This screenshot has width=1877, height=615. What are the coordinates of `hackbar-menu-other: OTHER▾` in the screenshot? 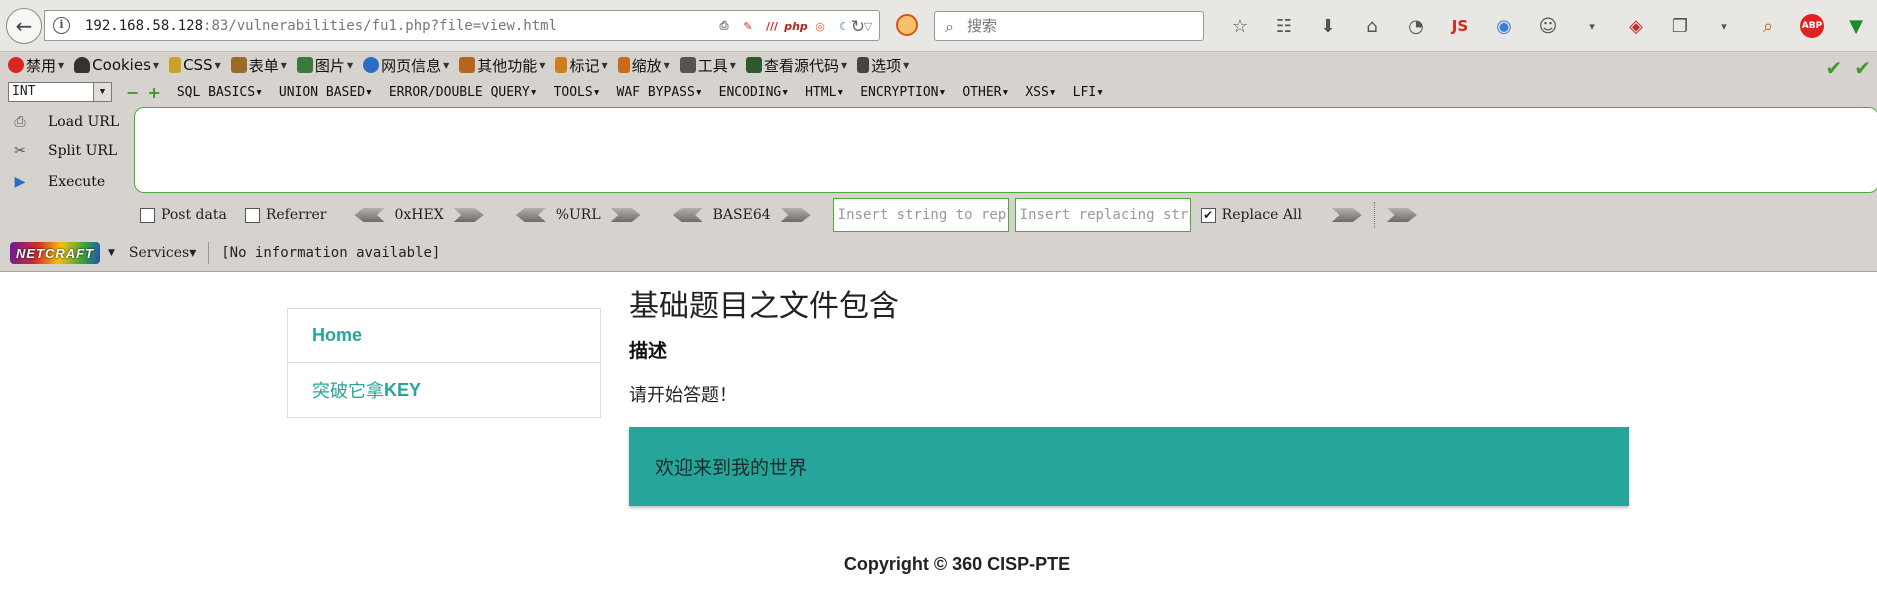 It's located at (985, 92).